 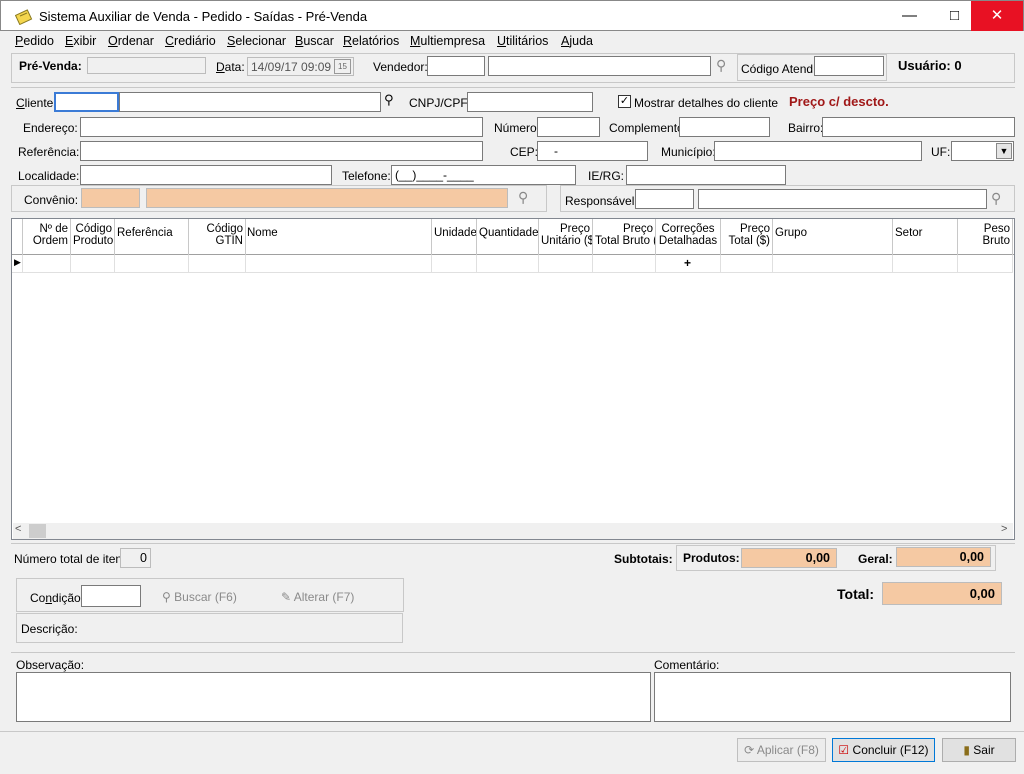 What do you see at coordinates (338, 237) in the screenshot?
I see `grid-column-header: Nome` at bounding box center [338, 237].